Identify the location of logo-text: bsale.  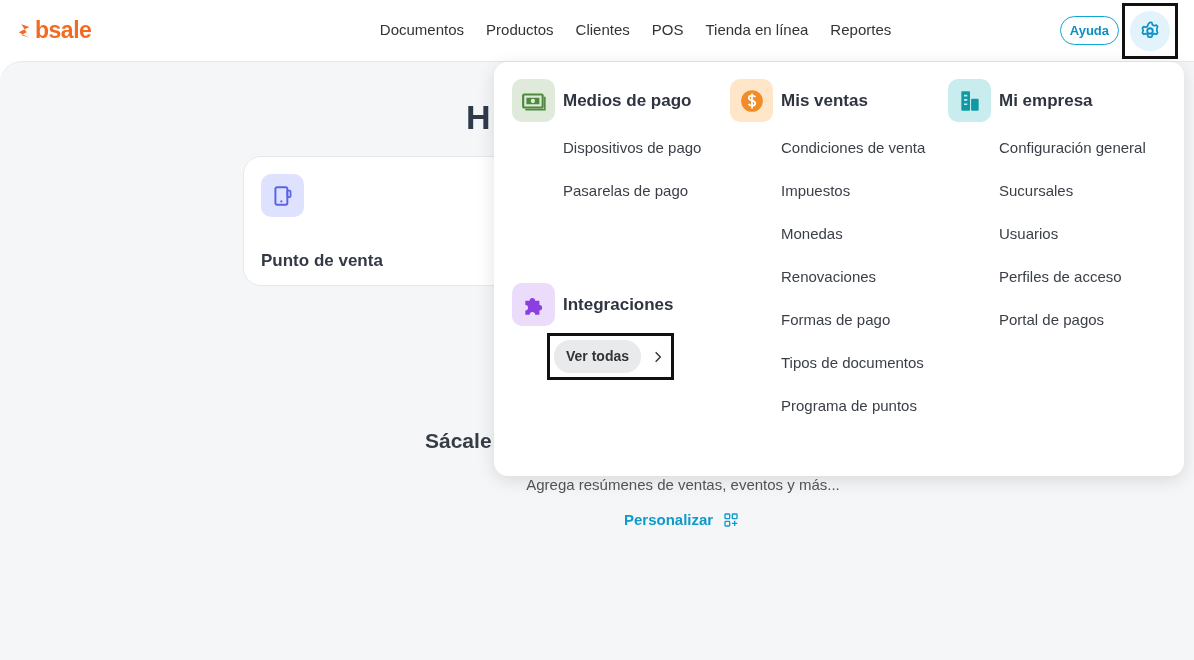
(63, 31).